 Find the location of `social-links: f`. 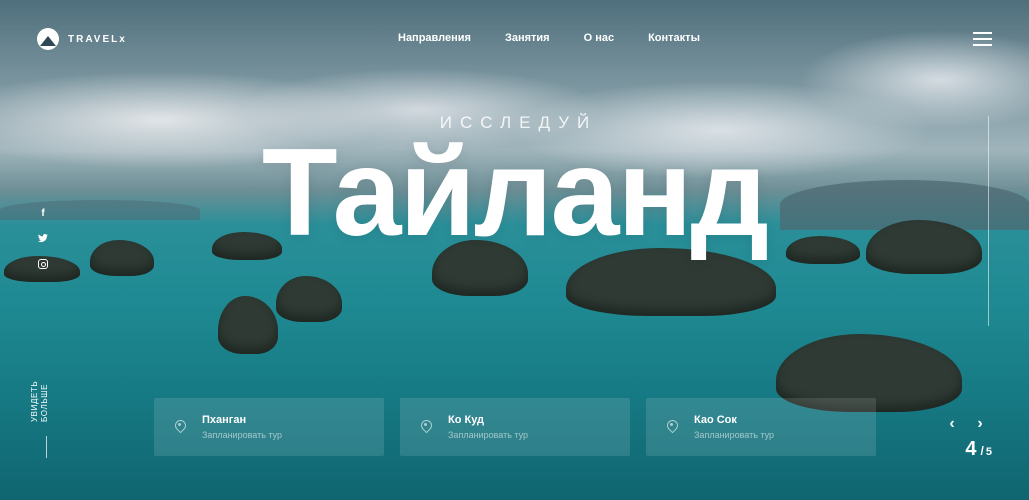

social-links: f is located at coordinates (43, 238).